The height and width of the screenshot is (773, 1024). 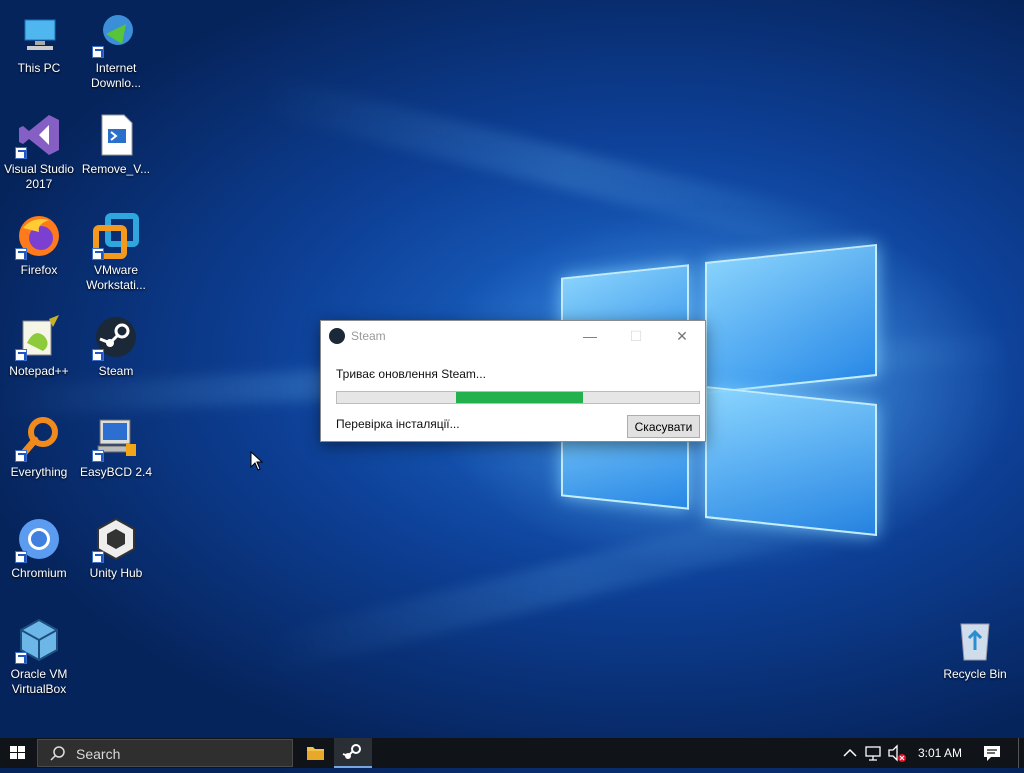 I want to click on folder-icon, so click(x=315, y=753).